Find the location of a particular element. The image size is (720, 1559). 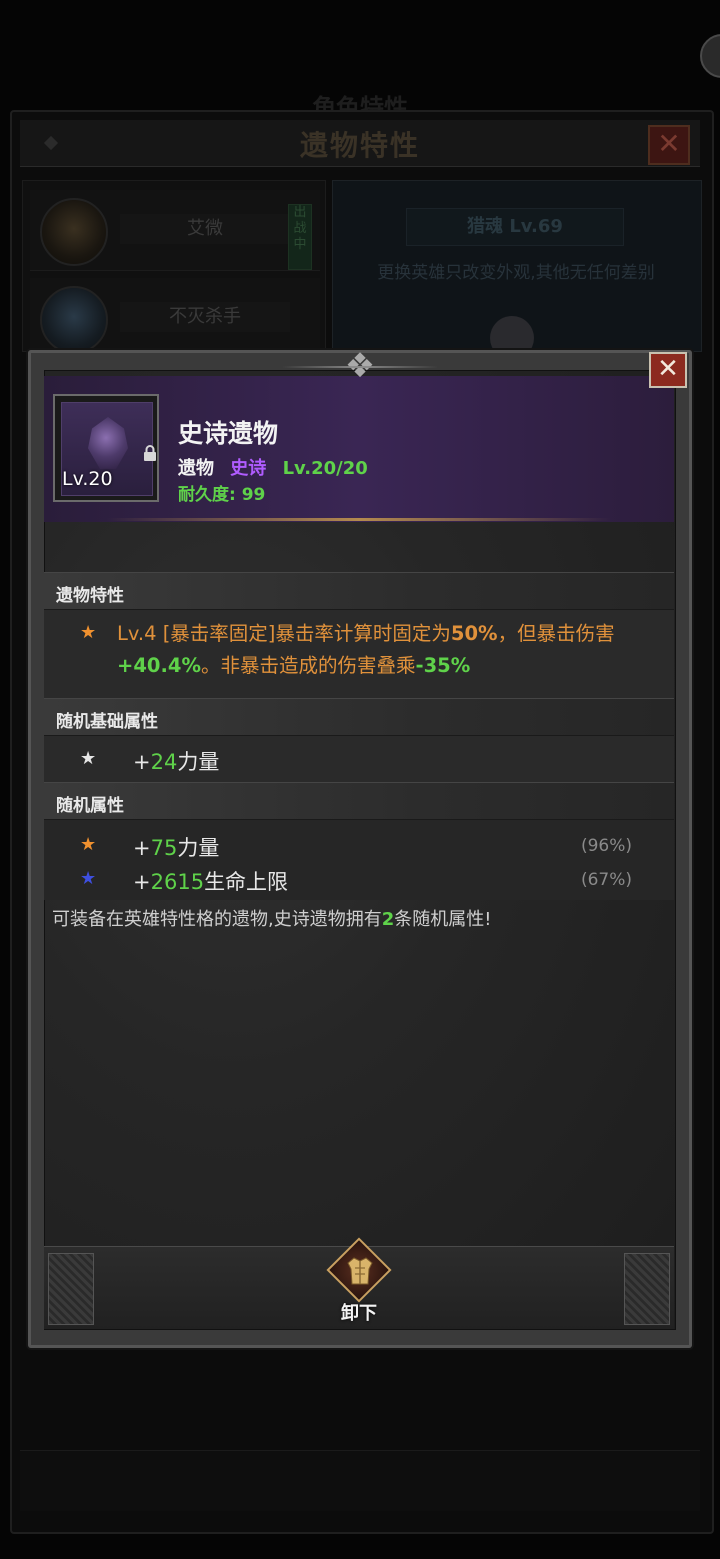

section-title: 遗物特性 is located at coordinates (90, 596).